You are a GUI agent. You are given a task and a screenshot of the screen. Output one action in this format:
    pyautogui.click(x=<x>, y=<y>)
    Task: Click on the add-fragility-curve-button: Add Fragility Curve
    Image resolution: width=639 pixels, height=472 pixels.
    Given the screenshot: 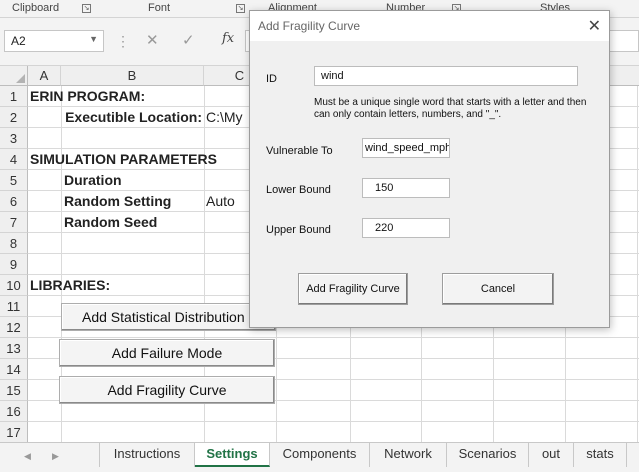 What is the action you would take?
    pyautogui.click(x=167, y=390)
    